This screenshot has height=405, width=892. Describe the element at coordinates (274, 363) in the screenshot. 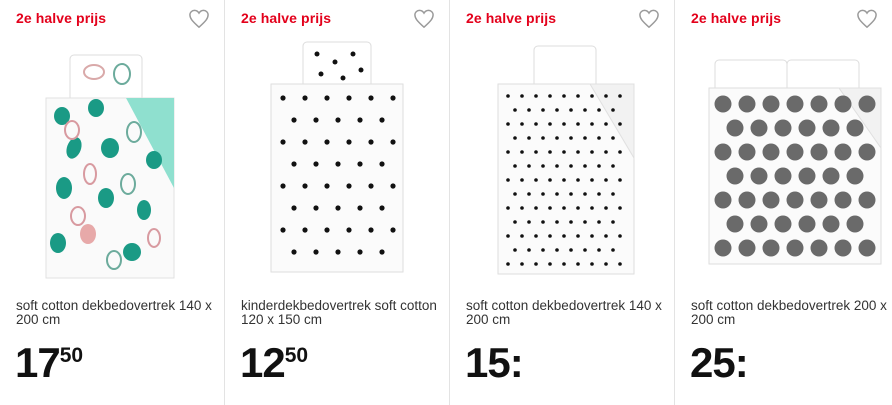

I see `product-price: 1250` at that location.